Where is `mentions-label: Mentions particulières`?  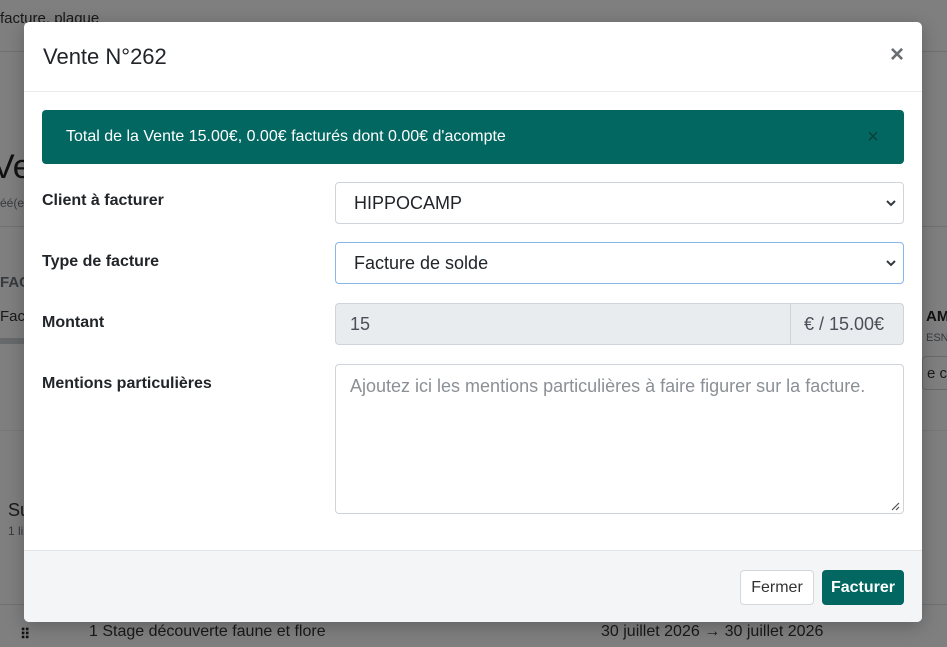 mentions-label: Mentions particulières is located at coordinates (127, 383).